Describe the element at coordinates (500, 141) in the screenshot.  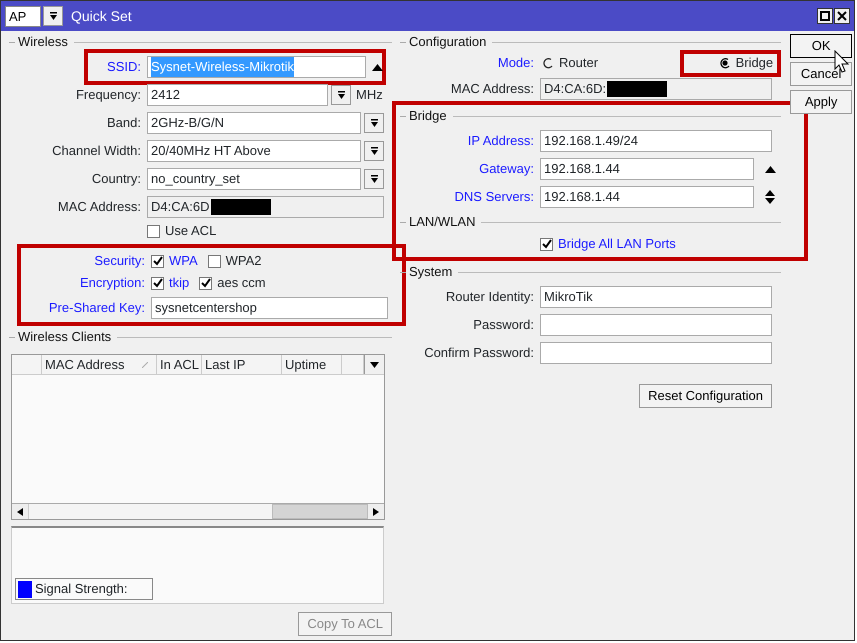
I see `field-label: IP Address:` at that location.